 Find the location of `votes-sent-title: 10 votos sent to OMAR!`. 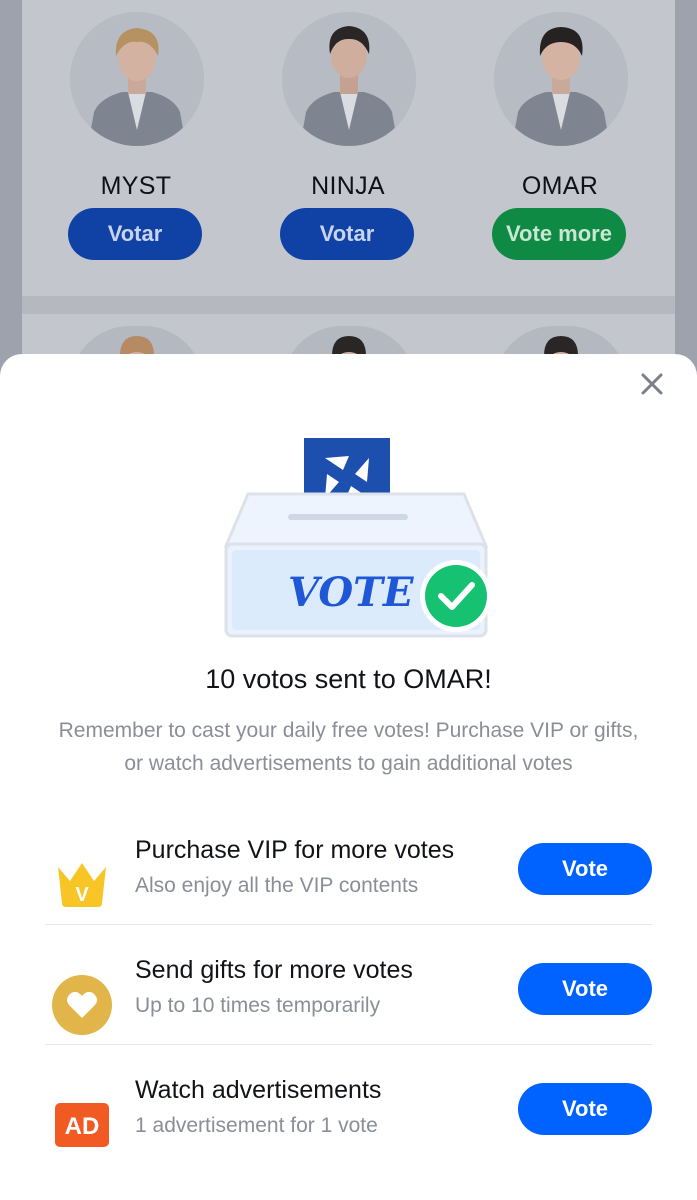

votes-sent-title: 10 votos sent to OMAR! is located at coordinates (348, 679).